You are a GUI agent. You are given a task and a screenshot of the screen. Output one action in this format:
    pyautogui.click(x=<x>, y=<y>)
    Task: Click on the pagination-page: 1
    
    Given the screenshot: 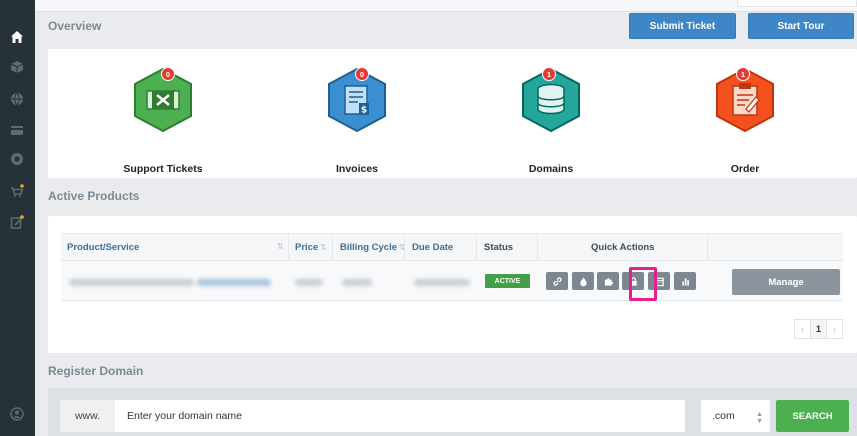 What is the action you would take?
    pyautogui.click(x=818, y=329)
    